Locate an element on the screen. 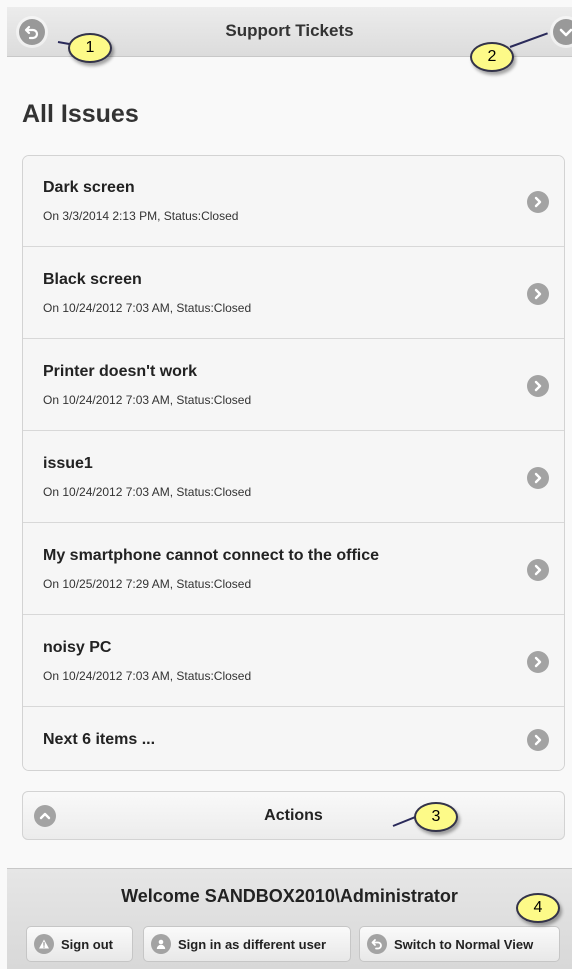 This screenshot has width=572, height=969. item-title: issue1 is located at coordinates (68, 463).